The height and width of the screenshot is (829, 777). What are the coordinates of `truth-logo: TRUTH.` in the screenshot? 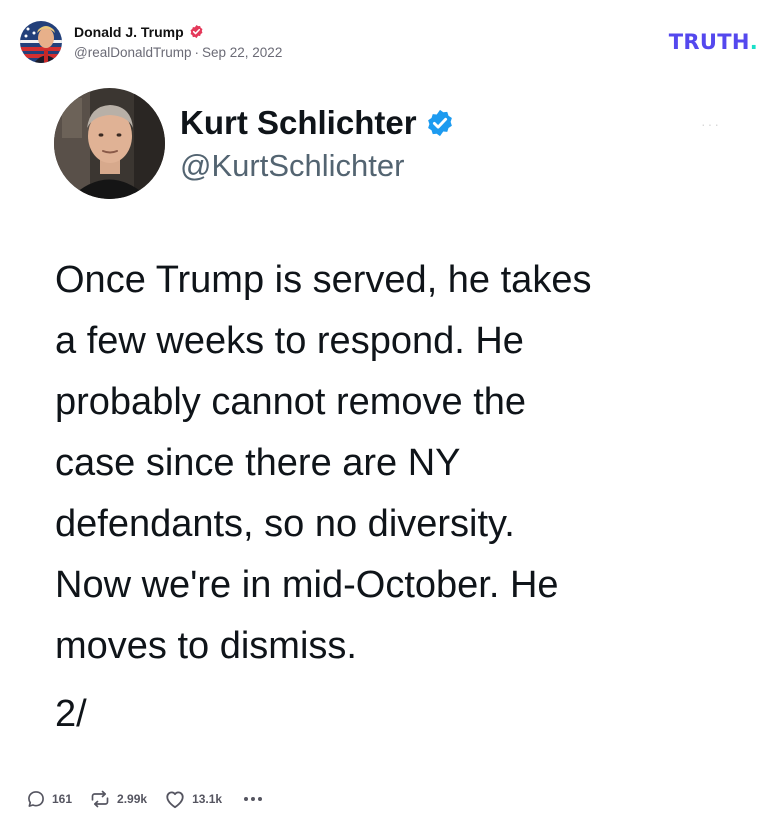 It's located at (713, 42).